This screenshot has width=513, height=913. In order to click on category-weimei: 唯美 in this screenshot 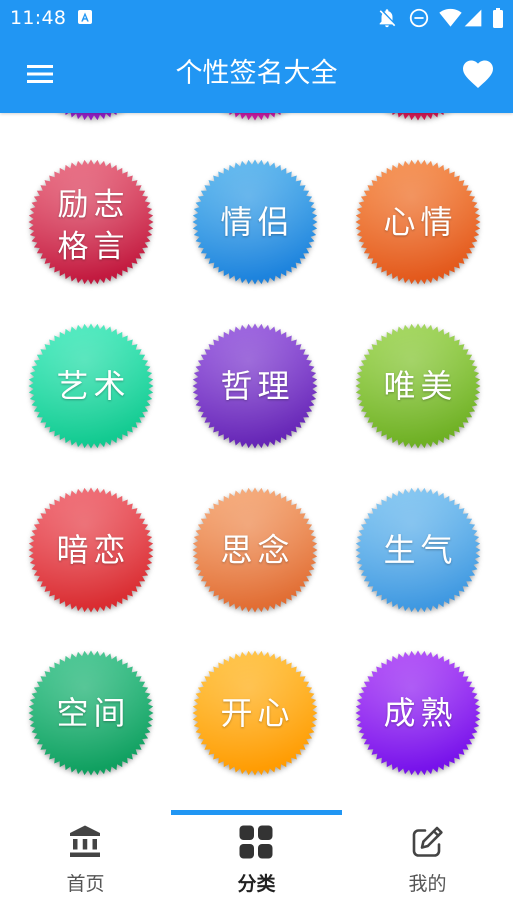, I will do `click(418, 386)`.